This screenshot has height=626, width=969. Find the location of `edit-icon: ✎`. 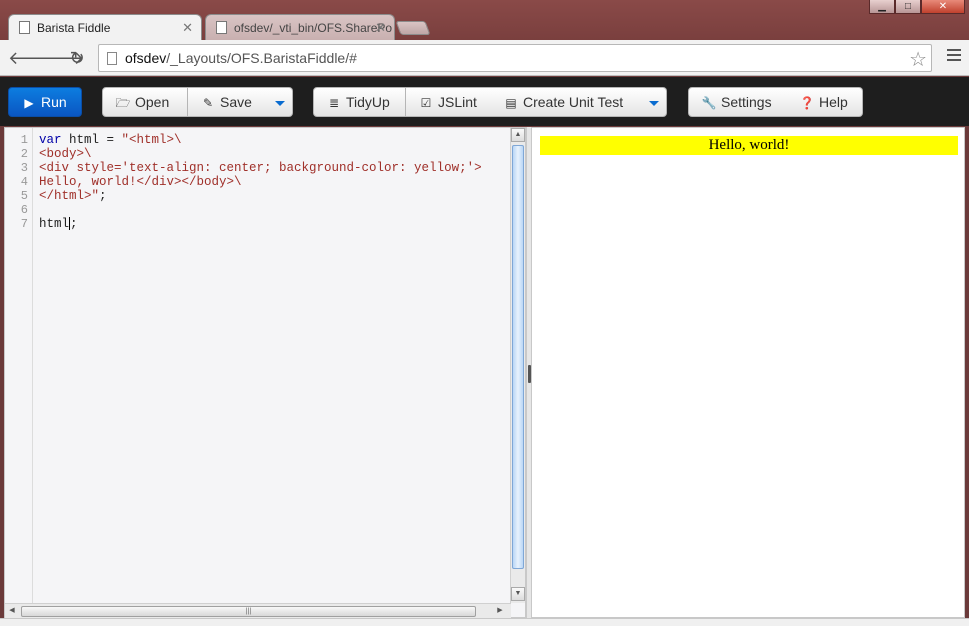

edit-icon: ✎ is located at coordinates (208, 103).